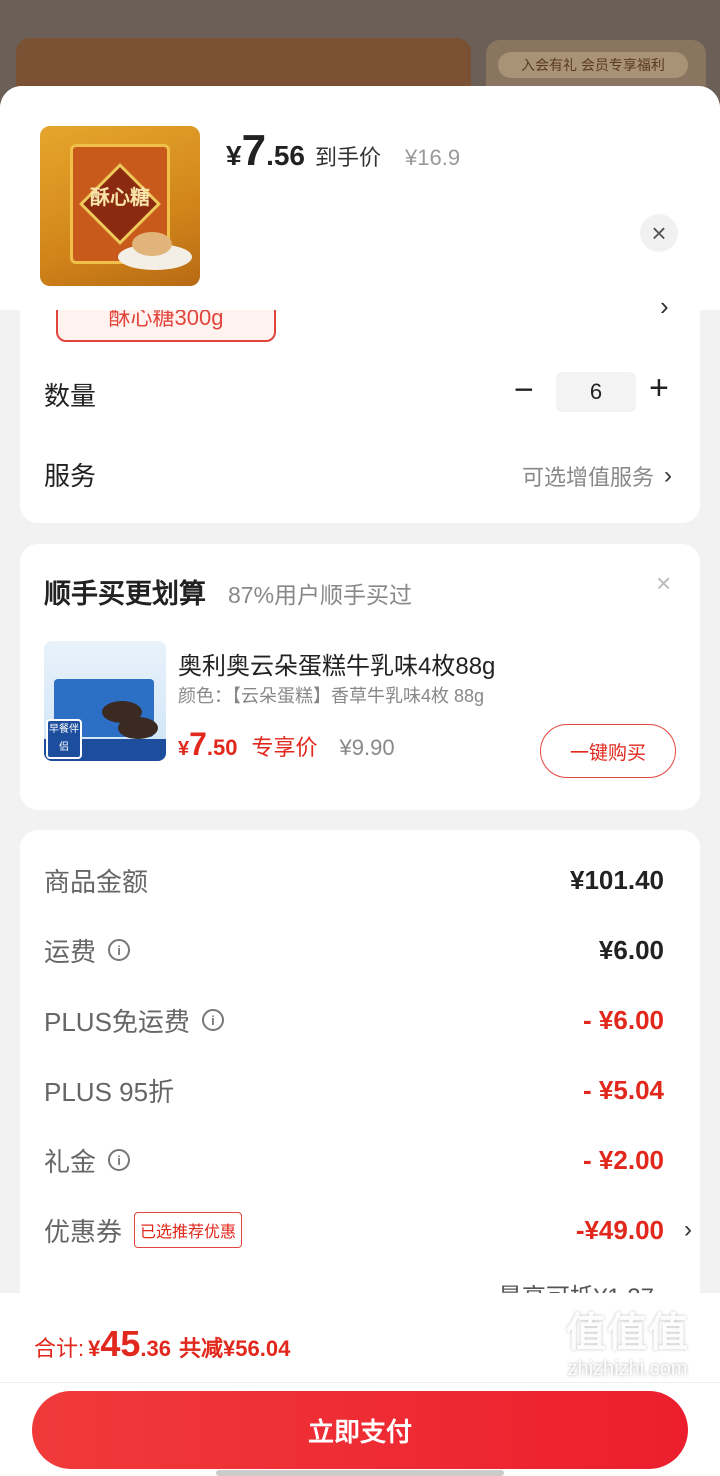  I want to click on fee-label-text: 商品金额, so click(96, 881).